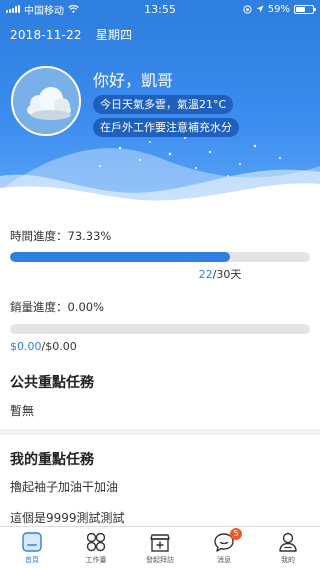 The width and height of the screenshot is (320, 568). Describe the element at coordinates (160, 318) in the screenshot. I see `sales-progress: 銷量進度：0.00% $0.00/$0.00` at that location.